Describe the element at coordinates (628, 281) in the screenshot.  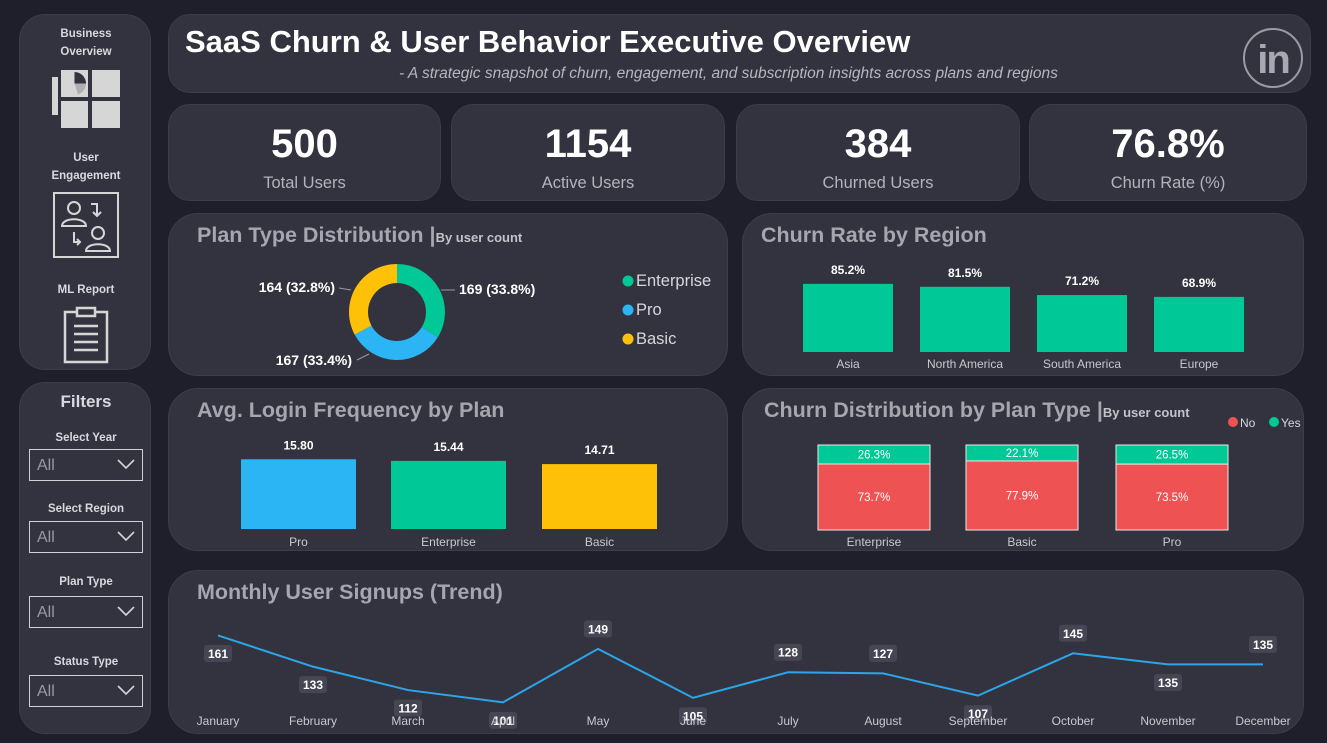
I see `legend-marker-enterprise` at that location.